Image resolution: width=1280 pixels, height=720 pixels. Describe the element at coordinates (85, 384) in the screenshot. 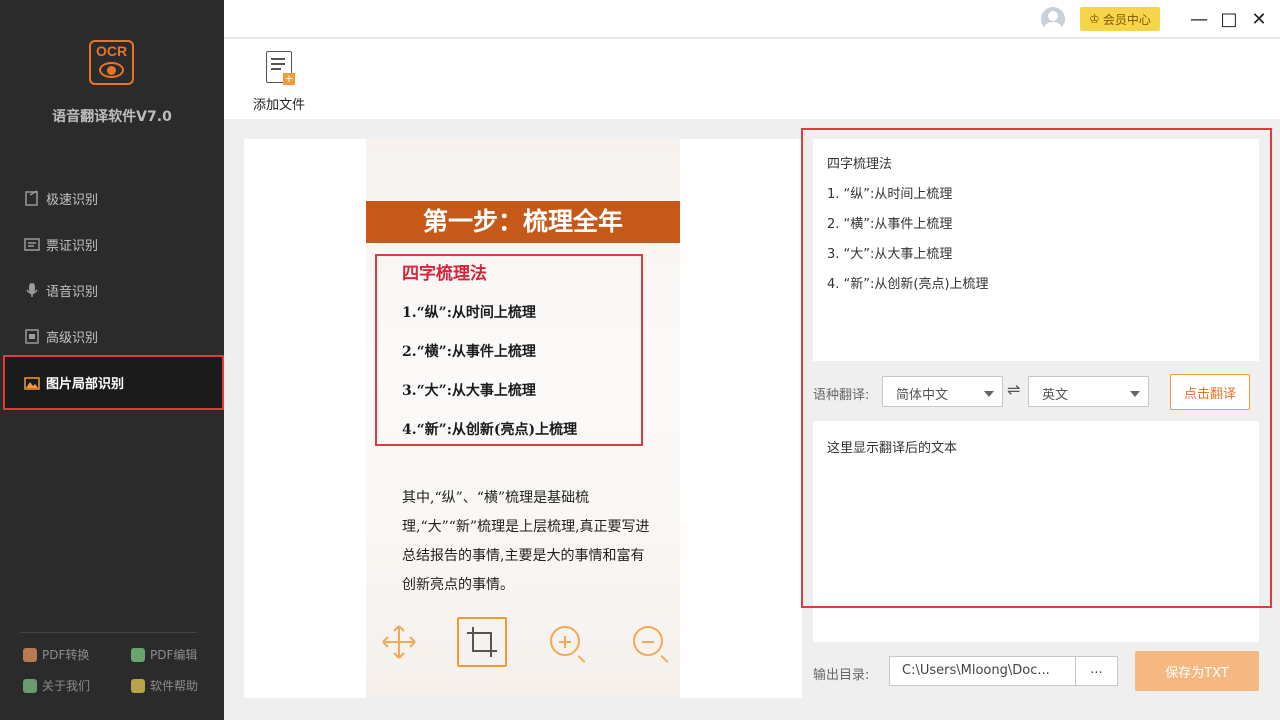

I see `sidebar-item-label: 图片局部识别` at that location.